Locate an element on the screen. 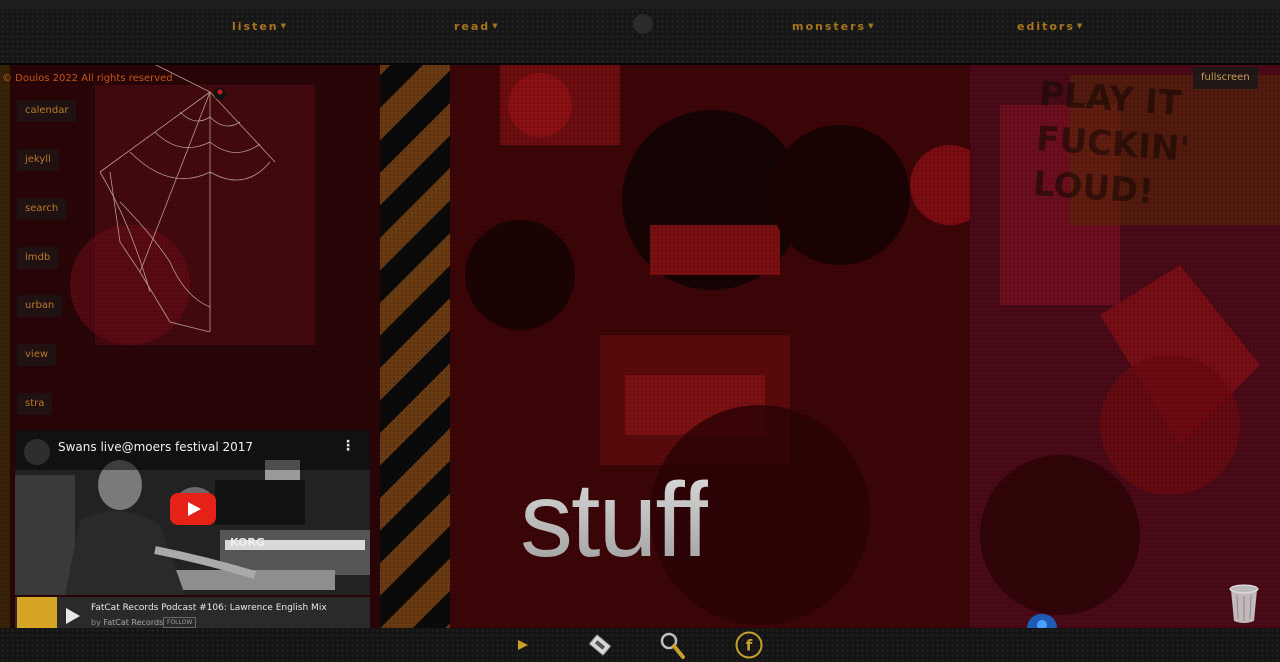 The width and height of the screenshot is (1280, 662). facebook-icon: f is located at coordinates (749, 645).